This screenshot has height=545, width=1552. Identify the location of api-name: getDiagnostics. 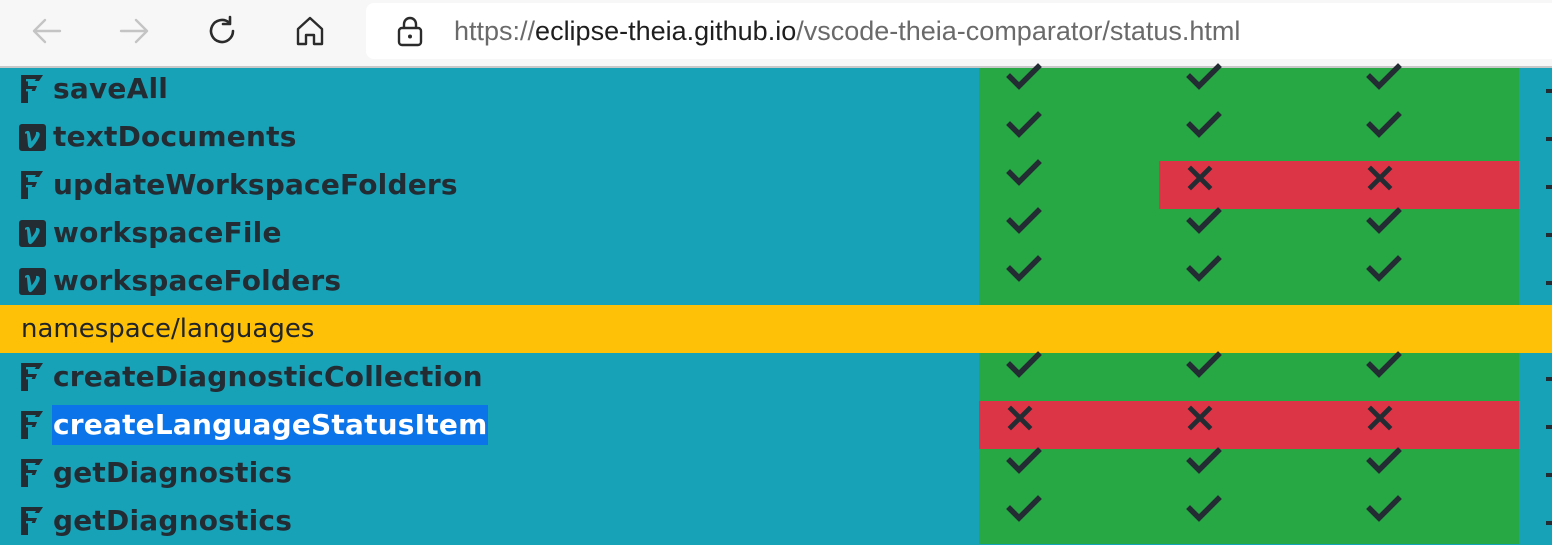
(173, 520).